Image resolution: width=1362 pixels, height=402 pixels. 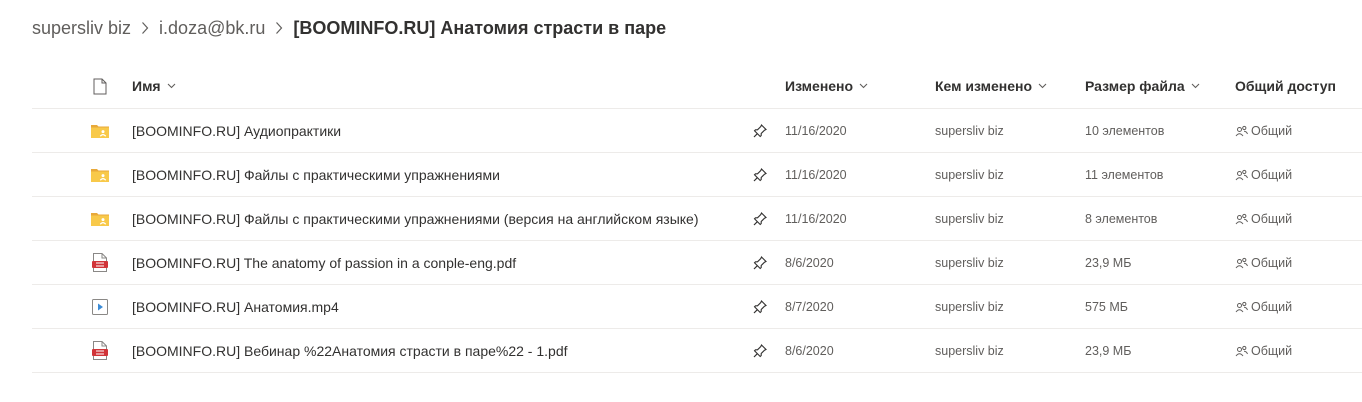 What do you see at coordinates (819, 86) in the screenshot?
I see `column-header-modified-label: Изменено` at bounding box center [819, 86].